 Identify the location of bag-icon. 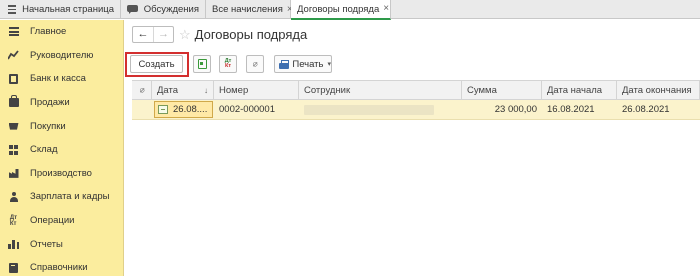
(13, 101).